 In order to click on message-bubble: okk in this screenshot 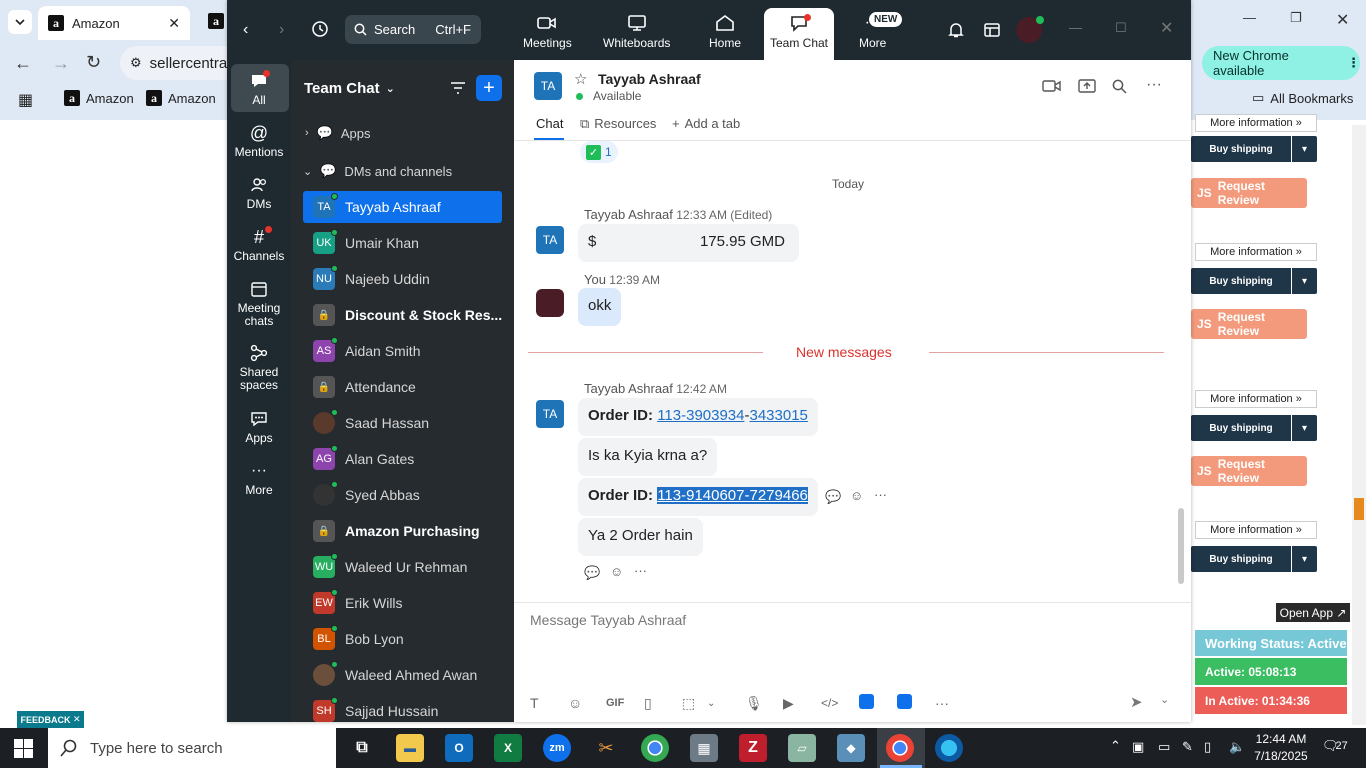, I will do `click(600, 307)`.